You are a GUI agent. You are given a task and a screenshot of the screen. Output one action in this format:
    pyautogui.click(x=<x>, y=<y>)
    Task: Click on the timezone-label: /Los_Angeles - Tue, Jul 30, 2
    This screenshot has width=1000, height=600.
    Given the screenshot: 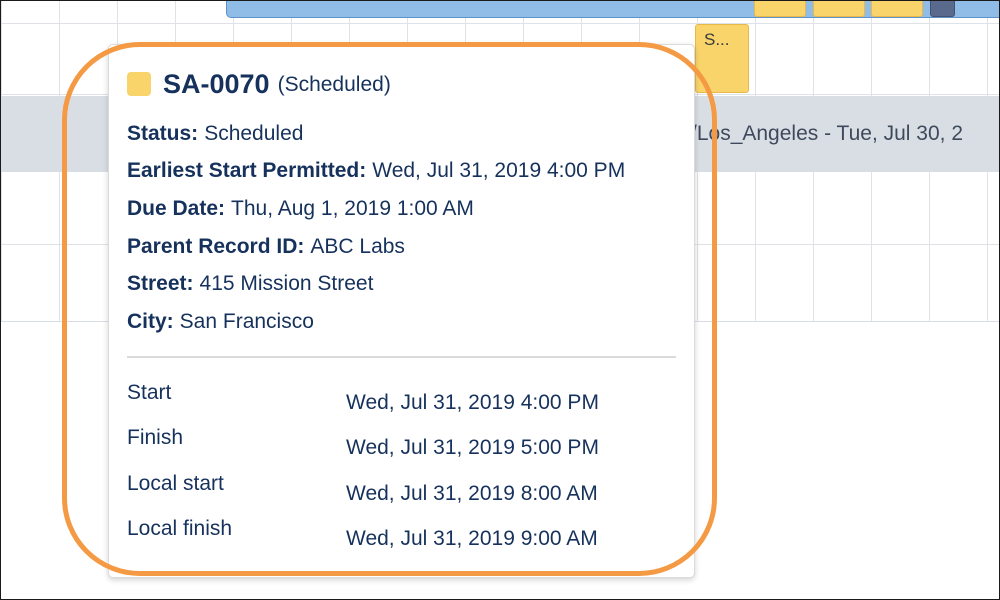 What is the action you would take?
    pyautogui.click(x=827, y=133)
    